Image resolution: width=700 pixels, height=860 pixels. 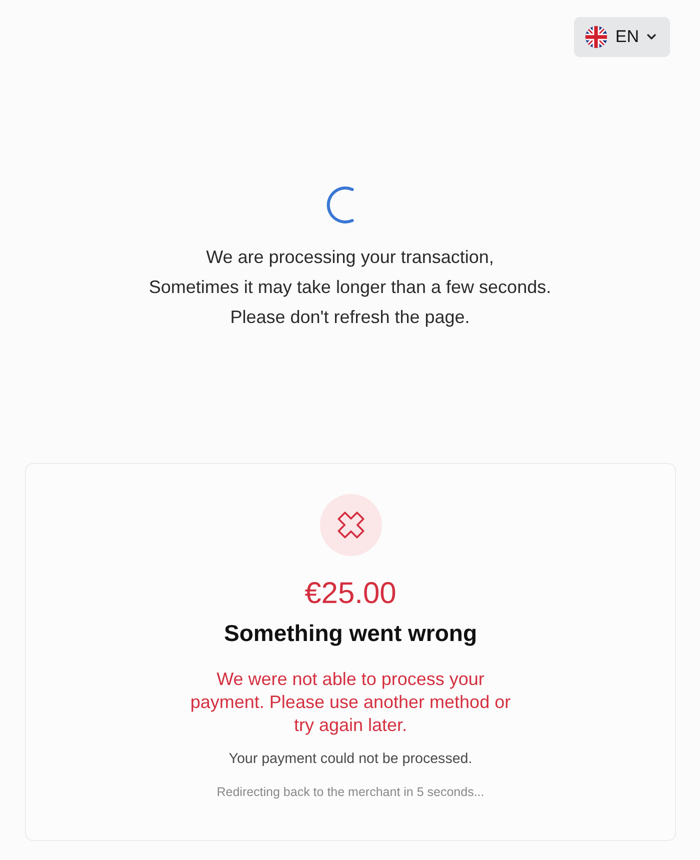 What do you see at coordinates (596, 37) in the screenshot?
I see `flag-icon` at bounding box center [596, 37].